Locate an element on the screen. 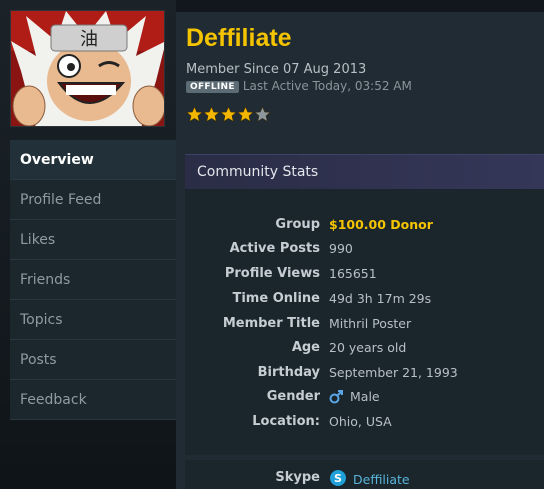 This screenshot has height=489, width=544. stat-row-profile-views: Profile Views 165651 is located at coordinates (364, 277).